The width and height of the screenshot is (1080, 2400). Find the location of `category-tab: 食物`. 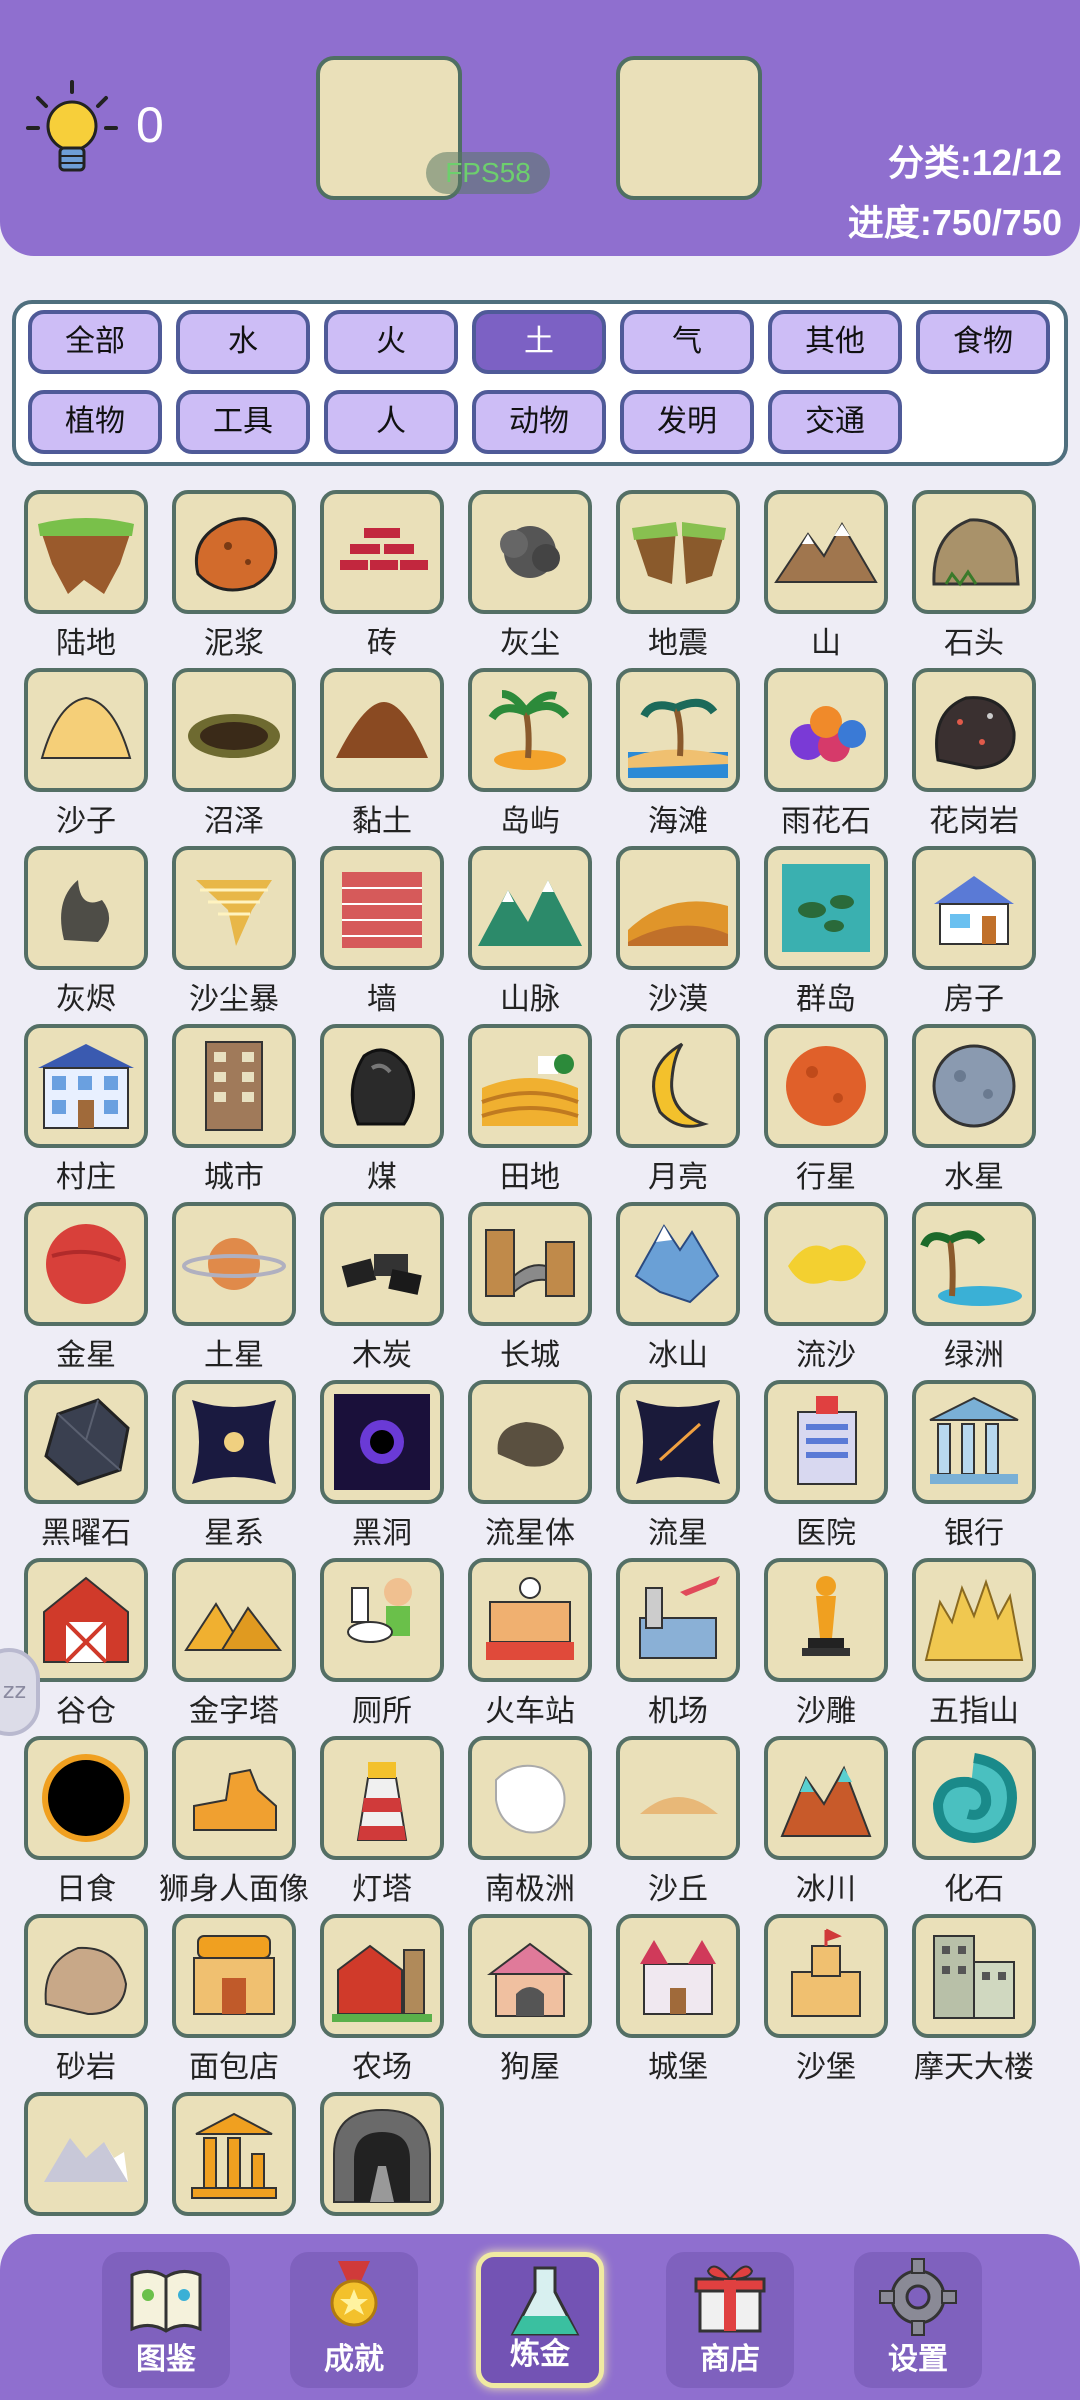

category-tab: 食物 is located at coordinates (983, 342).